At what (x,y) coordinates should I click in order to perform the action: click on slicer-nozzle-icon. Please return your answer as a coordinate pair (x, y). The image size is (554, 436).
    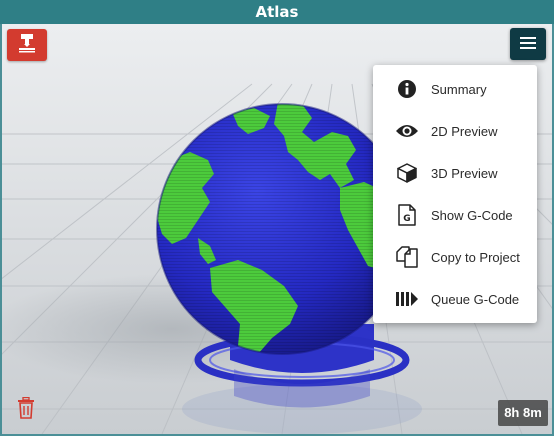
    Looking at the image, I should click on (27, 45).